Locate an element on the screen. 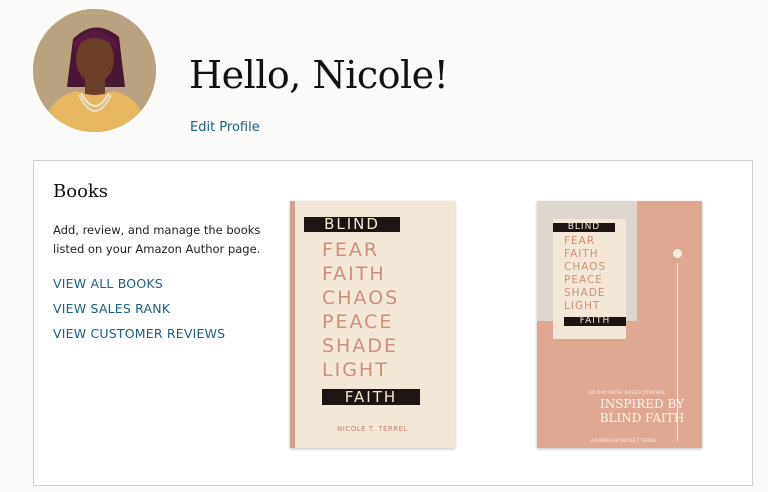 This screenshot has width=768, height=492. profile-photo is located at coordinates (94, 70).